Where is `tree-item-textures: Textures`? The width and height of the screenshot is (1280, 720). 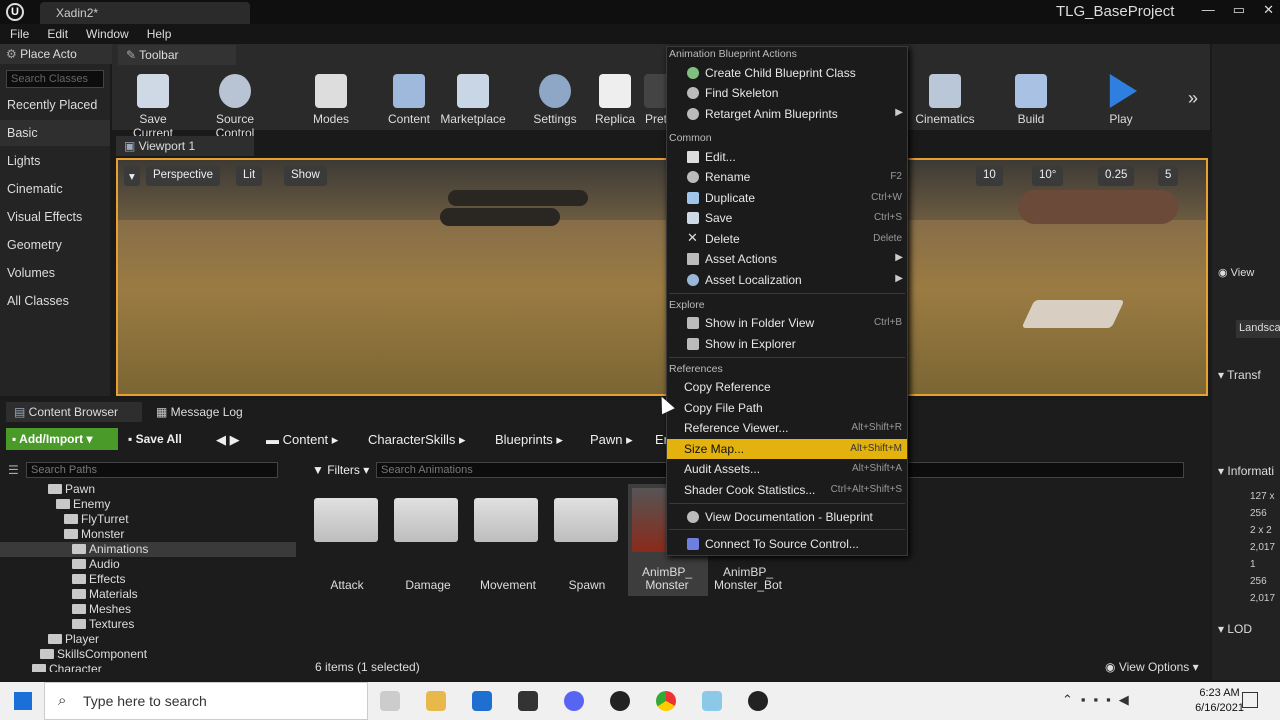 tree-item-textures: Textures is located at coordinates (148, 624).